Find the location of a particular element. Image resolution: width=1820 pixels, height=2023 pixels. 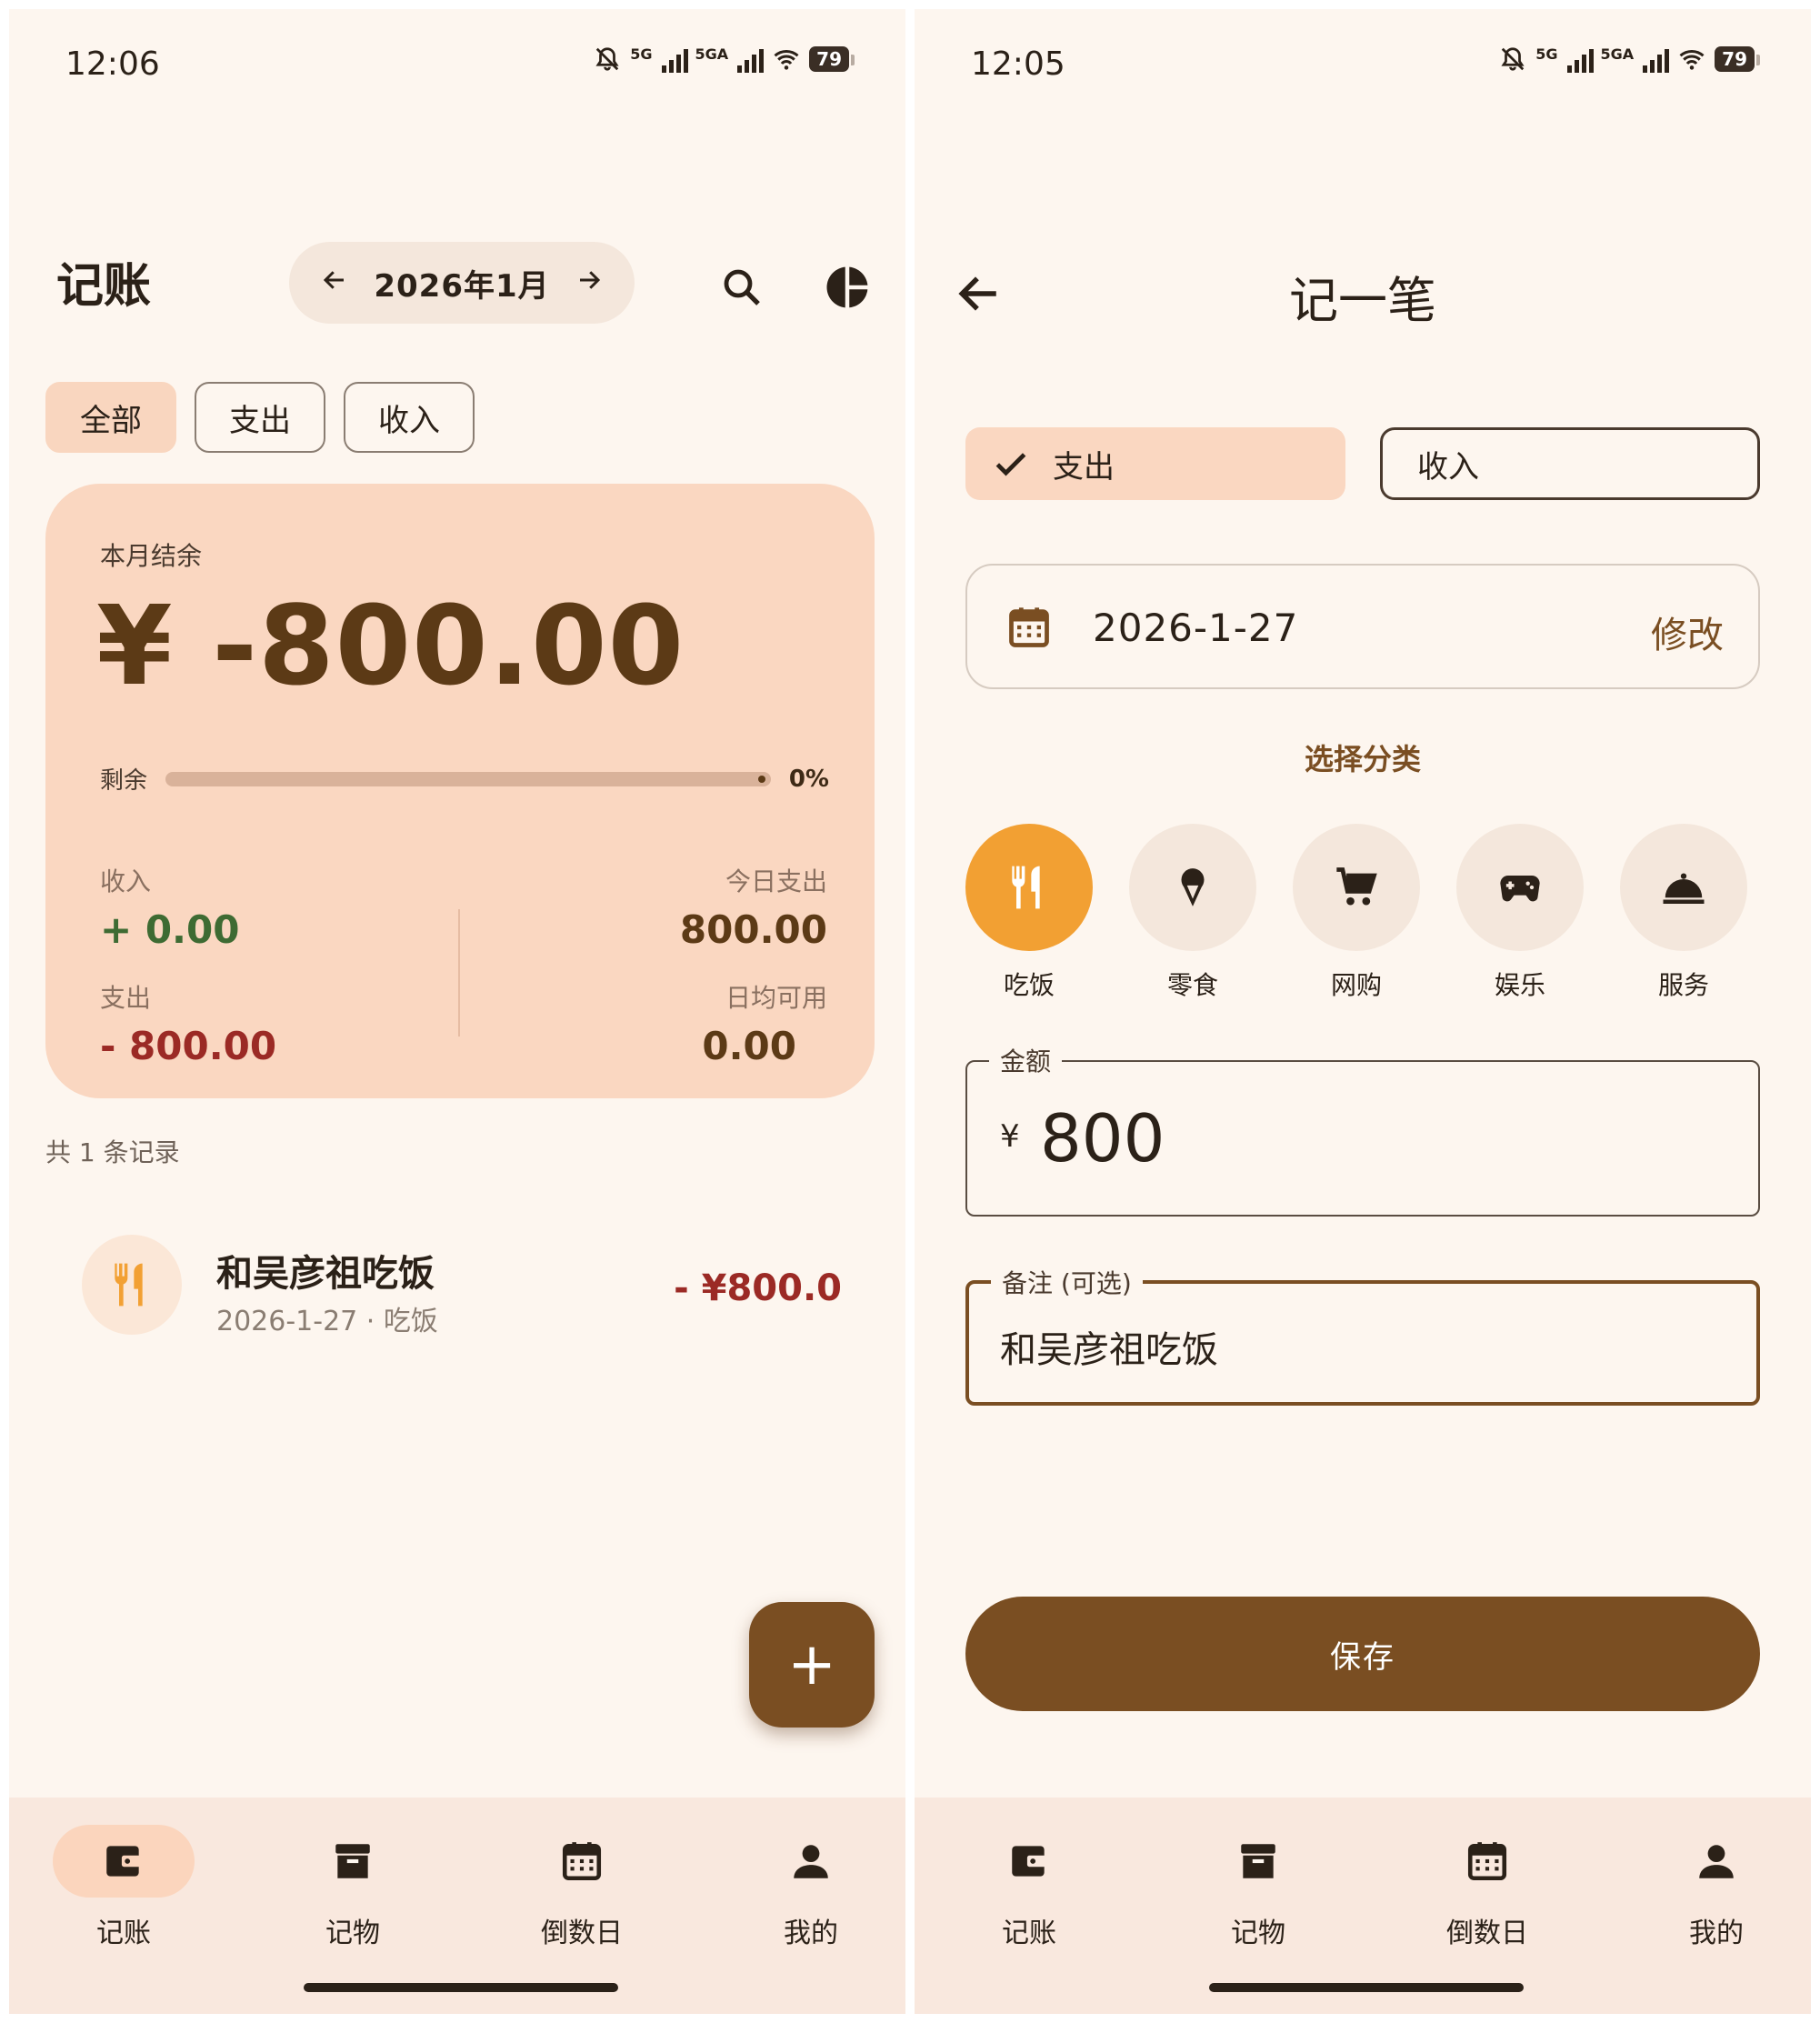

category-dining: 吃饭 is located at coordinates (1029, 913).